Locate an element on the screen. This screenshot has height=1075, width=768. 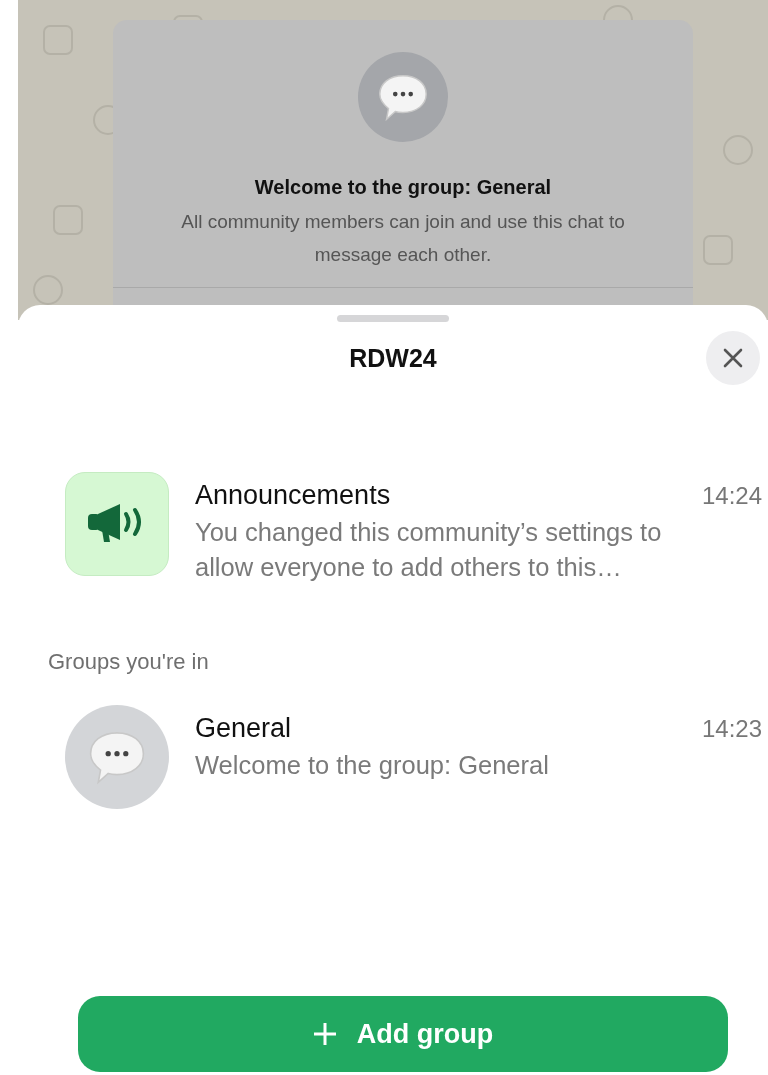
chat-time: 14:24 is located at coordinates (731, 496).